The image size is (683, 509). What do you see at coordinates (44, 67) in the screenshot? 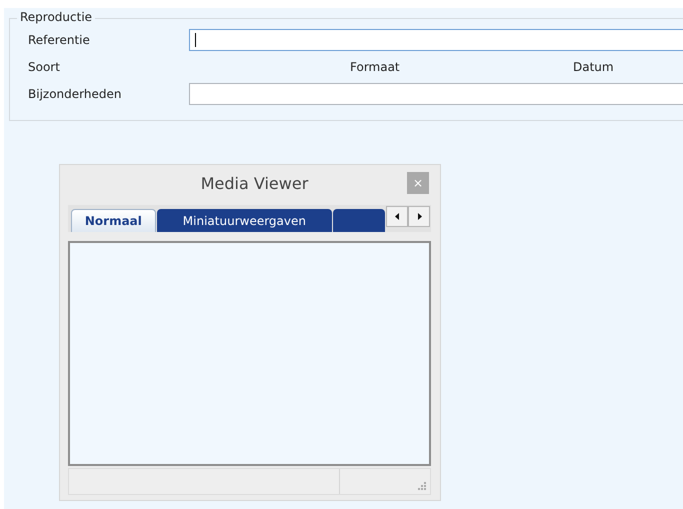
I see `column-label: Soort` at bounding box center [44, 67].